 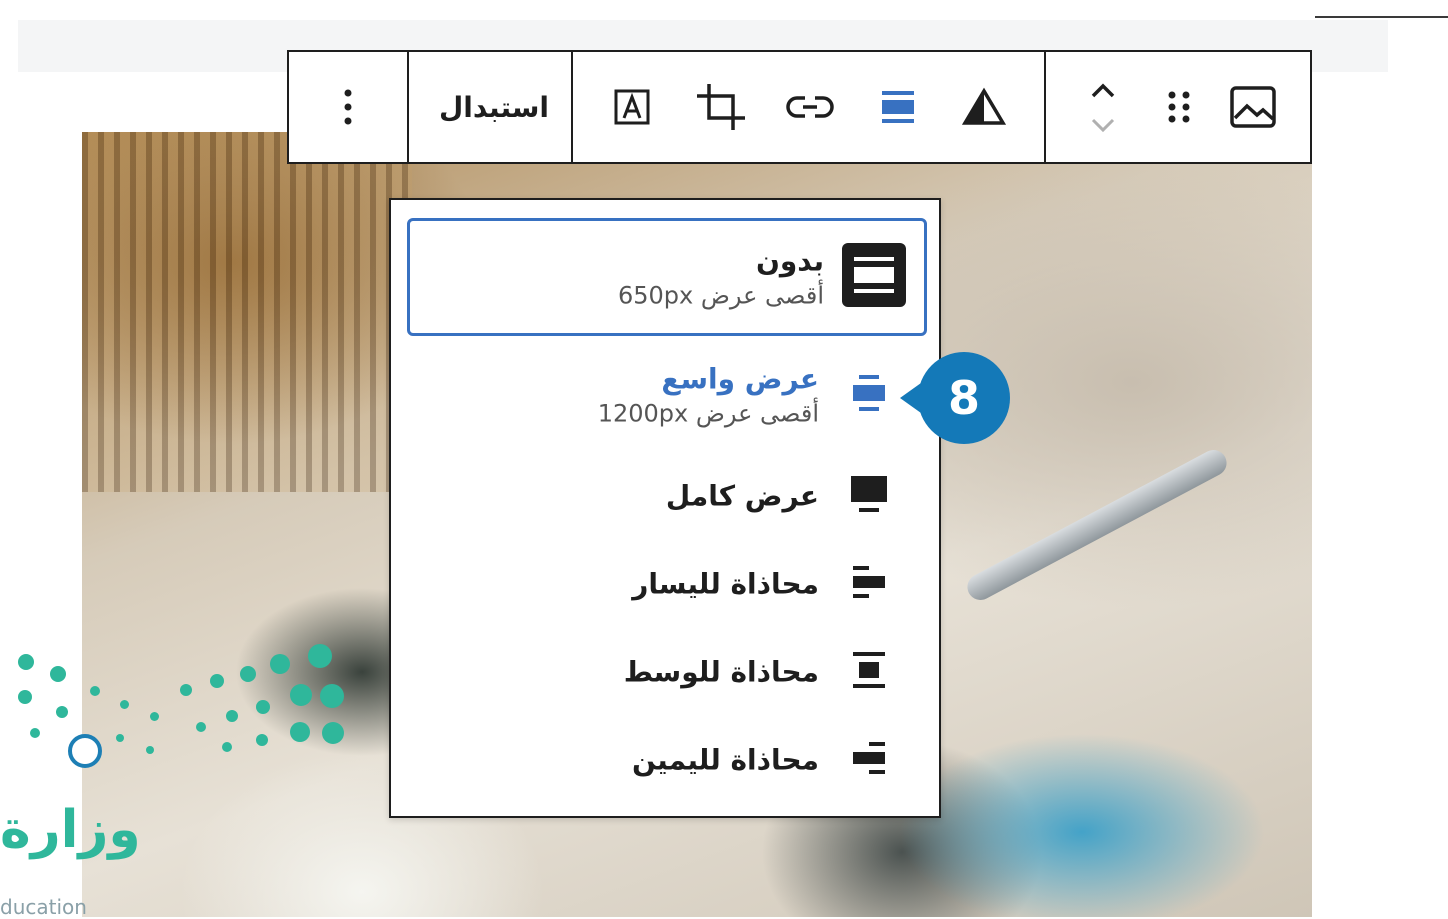 I want to click on align-left-icon, so click(x=869, y=584).